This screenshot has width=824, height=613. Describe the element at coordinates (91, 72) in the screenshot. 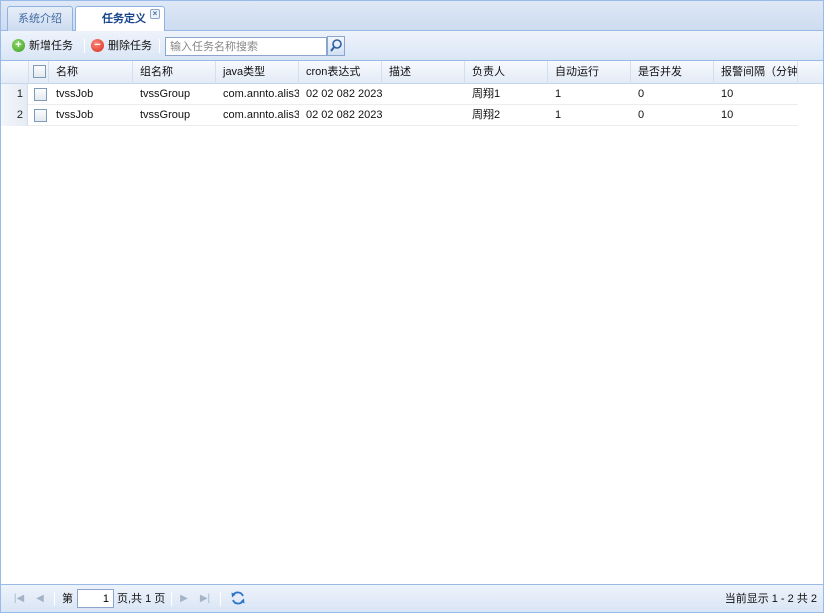

I see `column-header-name: 名称` at that location.